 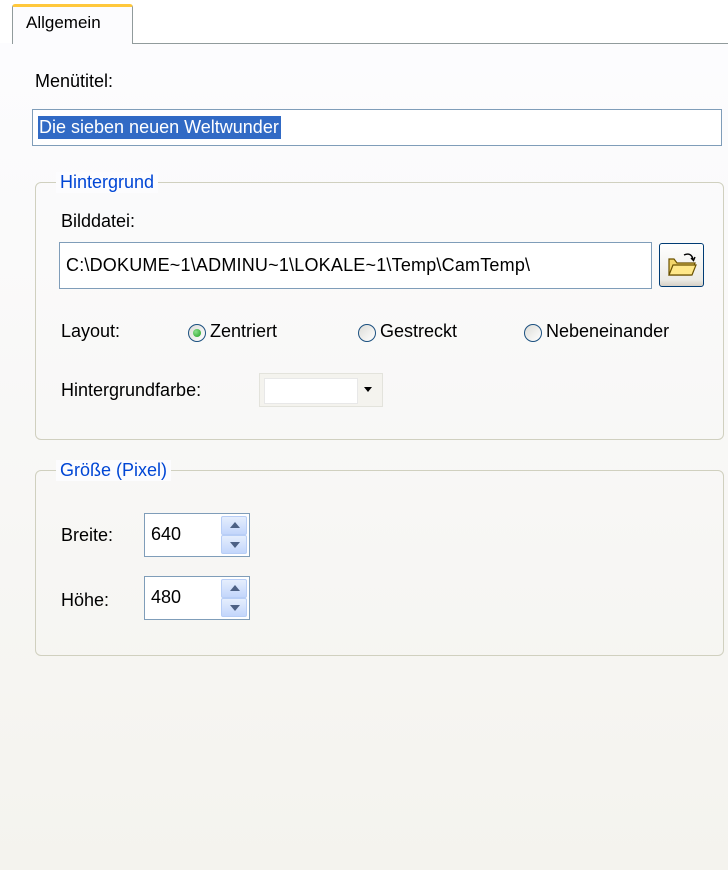 I want to click on width-label: Breite:, so click(x=87, y=535).